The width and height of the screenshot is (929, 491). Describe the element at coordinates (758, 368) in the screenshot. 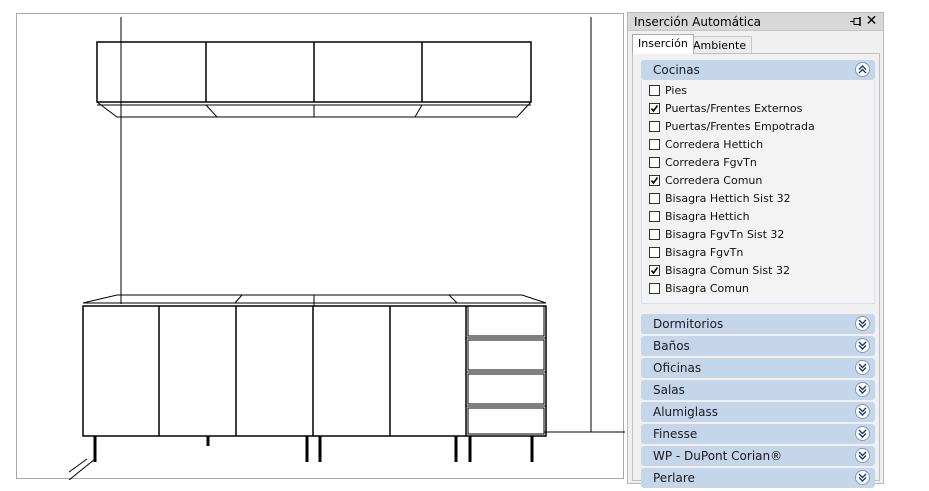

I see `group-header-oficinas: Oficinas` at that location.